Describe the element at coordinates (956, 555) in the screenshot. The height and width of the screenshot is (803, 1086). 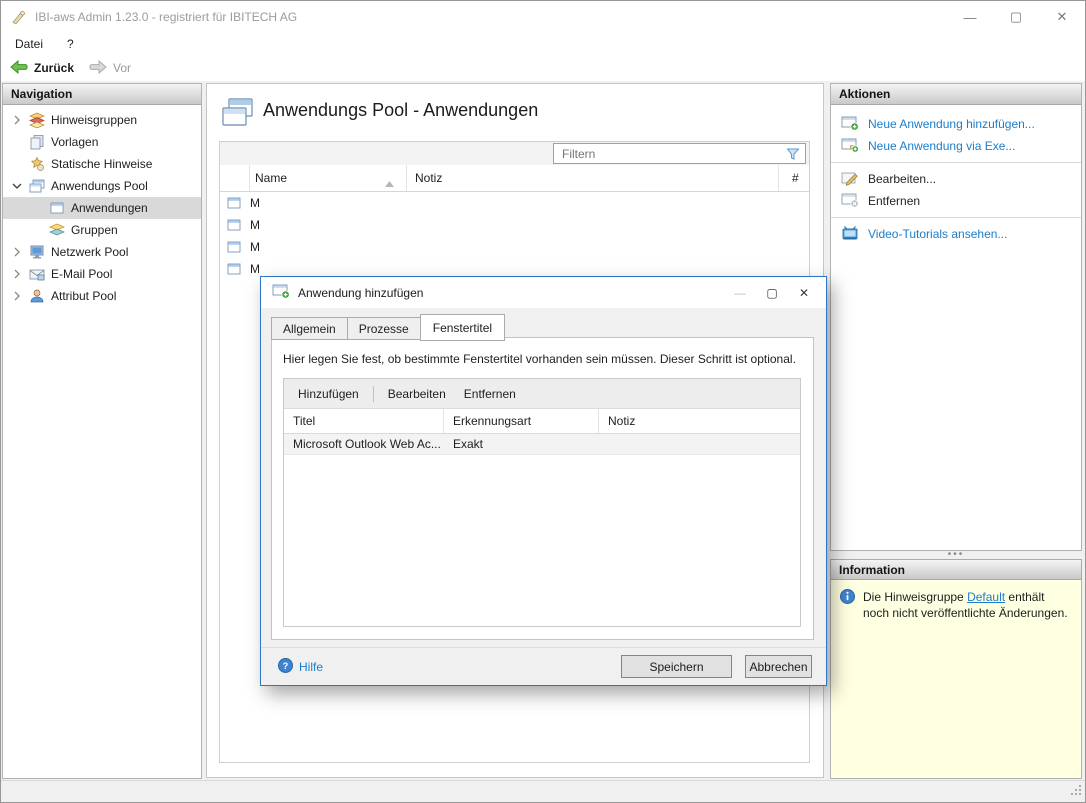
I see `panel-splitter-handle: •••` at that location.